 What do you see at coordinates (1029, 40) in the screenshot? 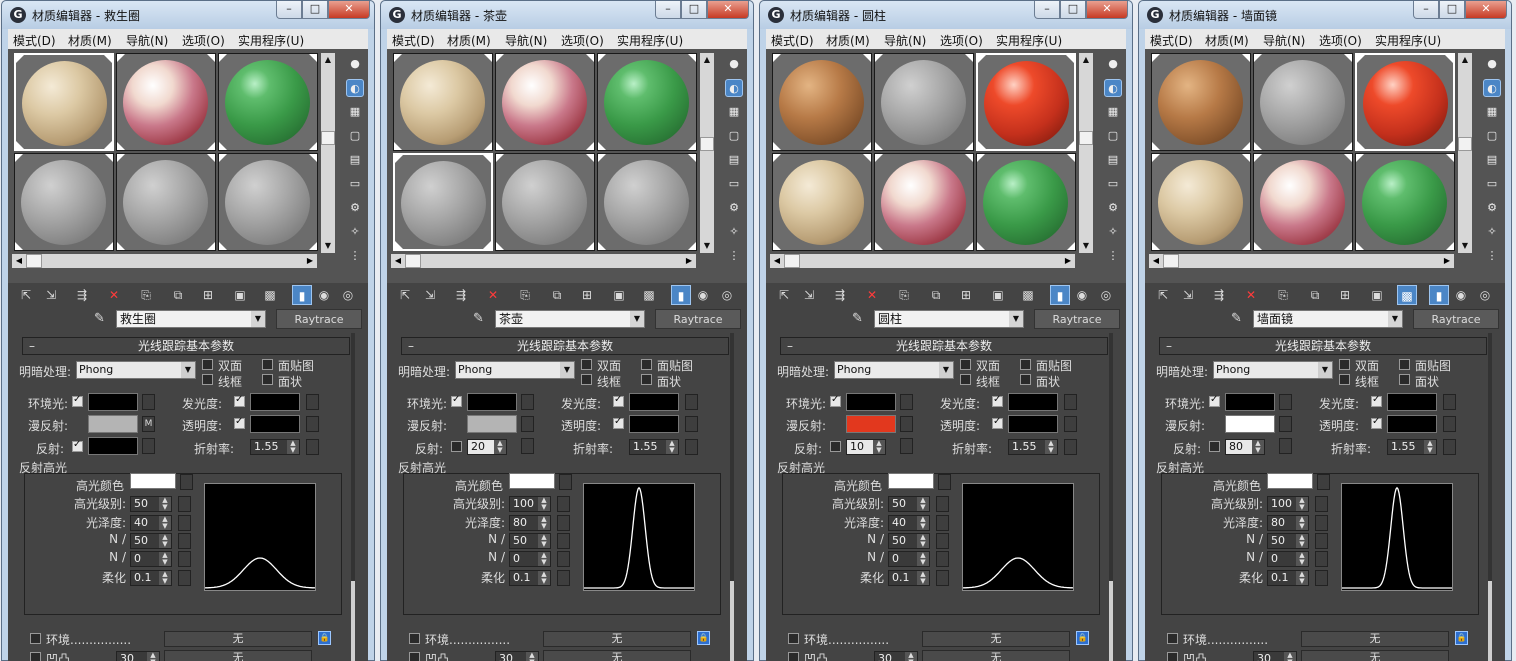
I see `menu-item: 实用程序(U)` at bounding box center [1029, 40].